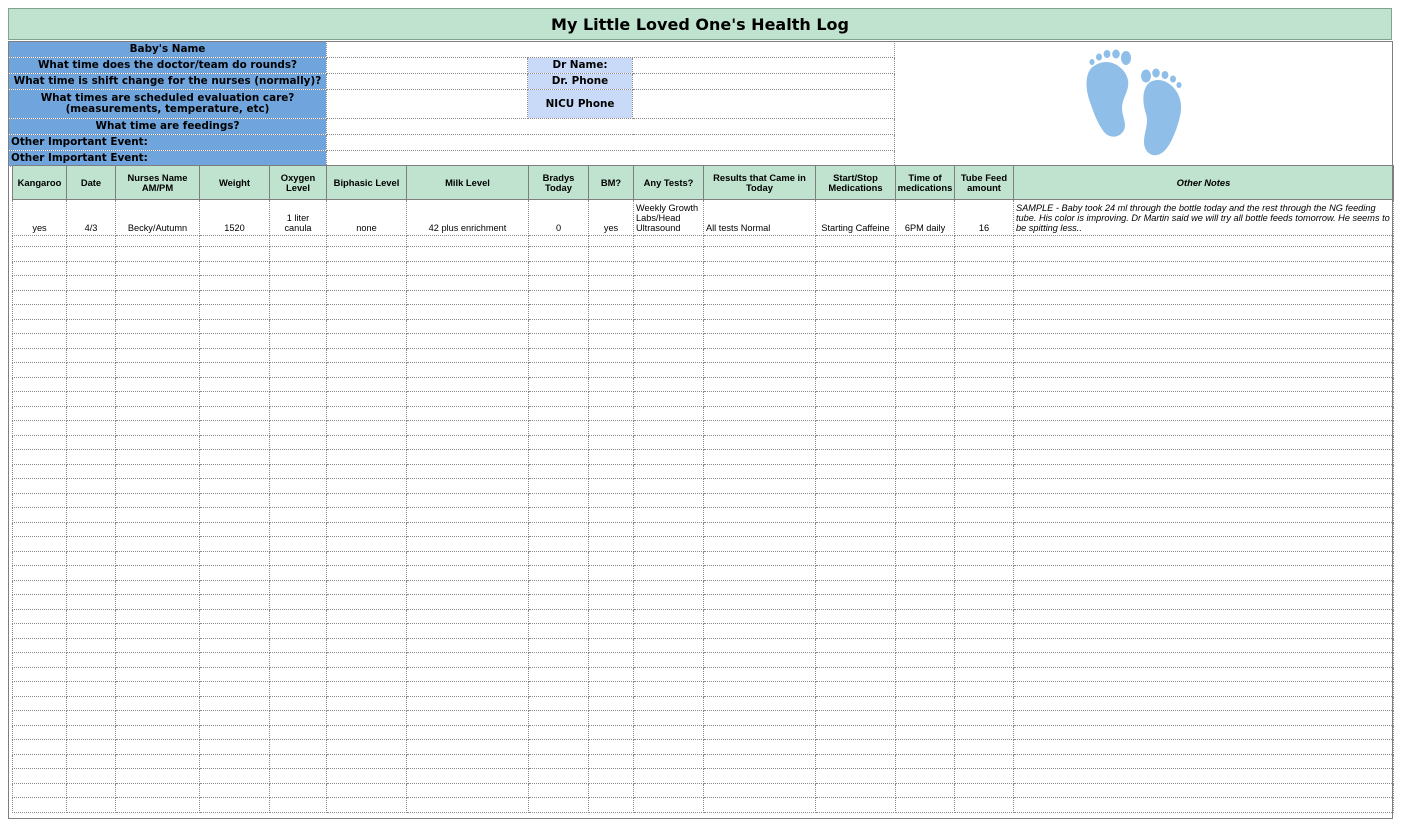 This screenshot has width=1404, height=825. Describe the element at coordinates (984, 217) in the screenshot. I see `table-cell: 16` at that location.